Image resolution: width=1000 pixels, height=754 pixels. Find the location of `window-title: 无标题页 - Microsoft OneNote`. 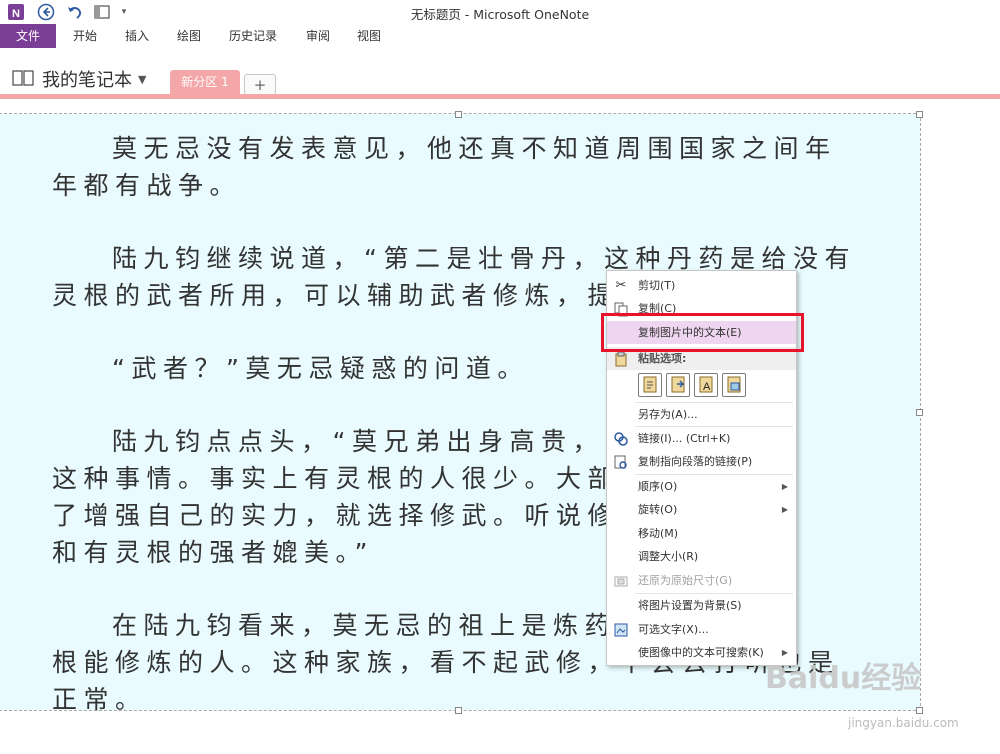

window-title: 无标题页 - Microsoft OneNote is located at coordinates (500, 14).